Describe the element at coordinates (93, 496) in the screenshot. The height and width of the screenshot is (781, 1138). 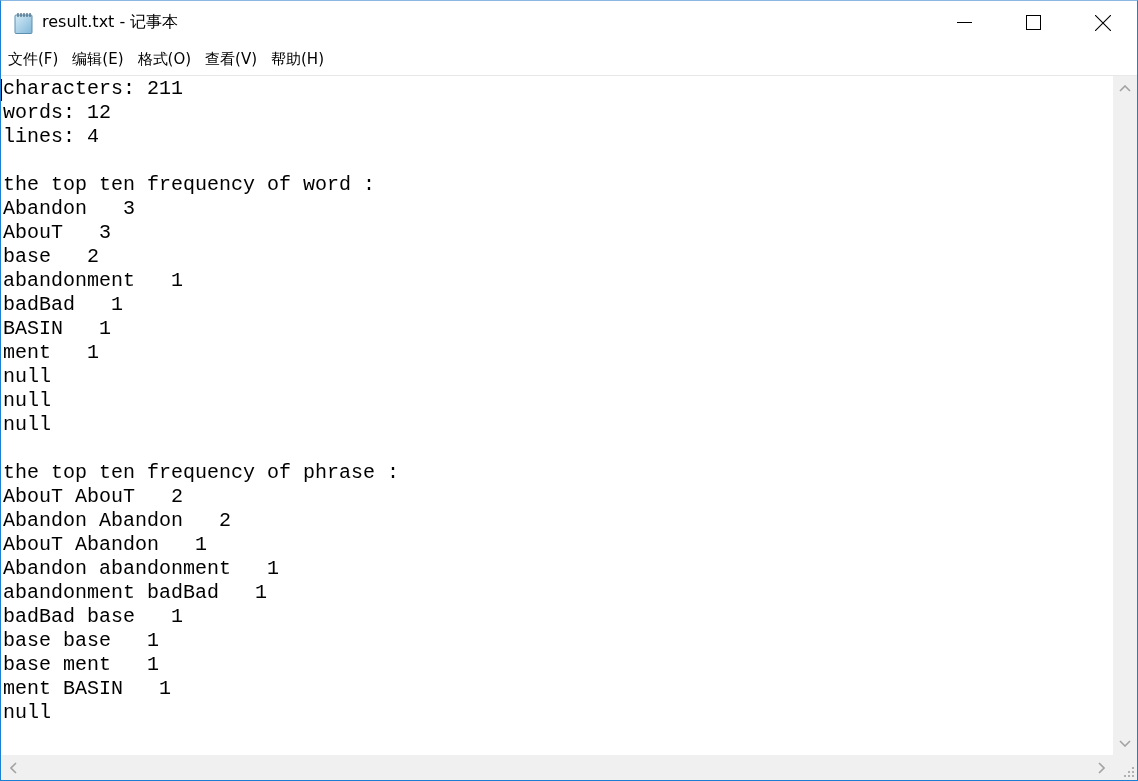
I see `text-line: AbouT AbouT 2` at that location.